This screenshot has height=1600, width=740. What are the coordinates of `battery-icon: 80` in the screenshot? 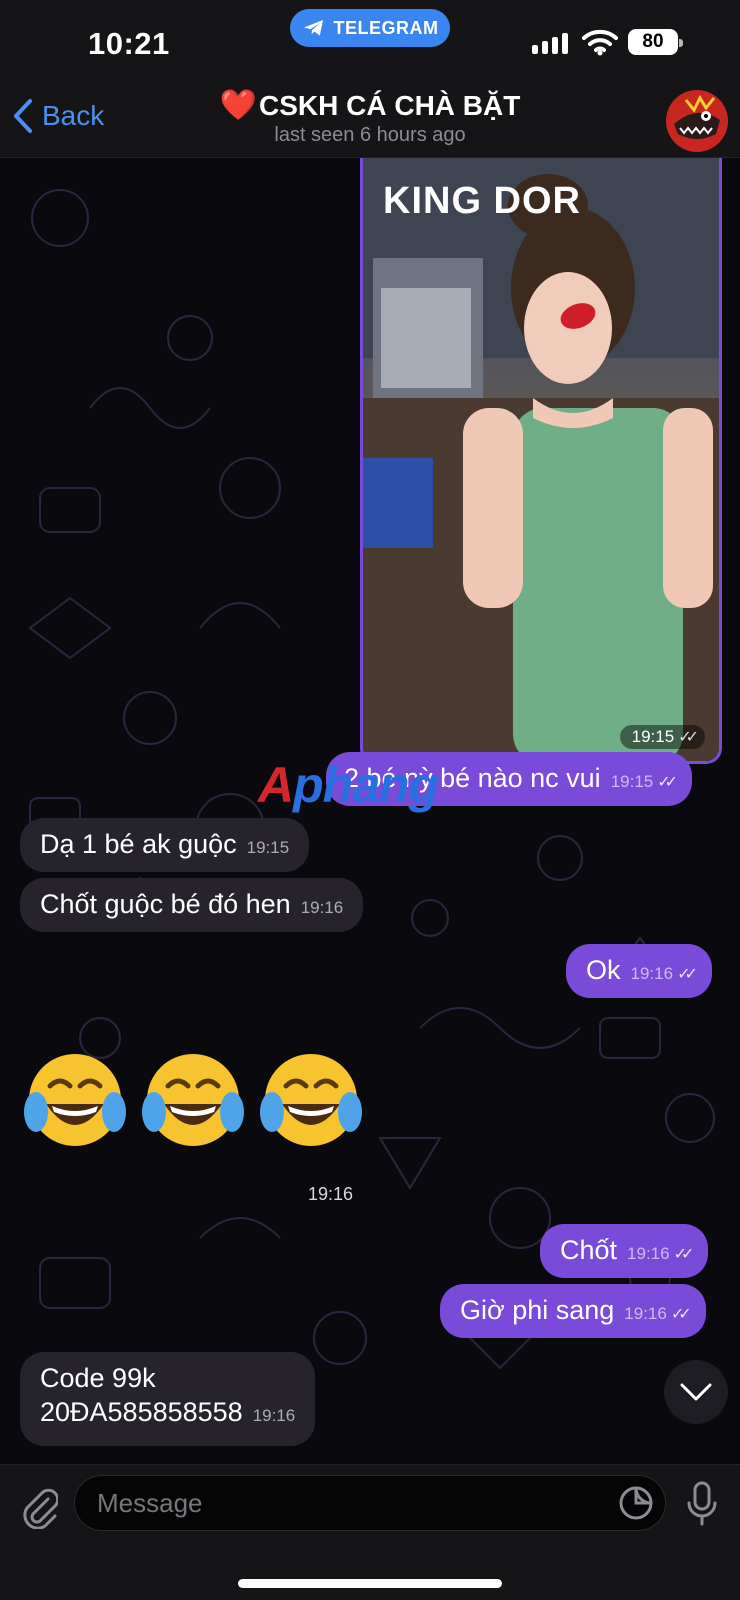 It's located at (655, 42).